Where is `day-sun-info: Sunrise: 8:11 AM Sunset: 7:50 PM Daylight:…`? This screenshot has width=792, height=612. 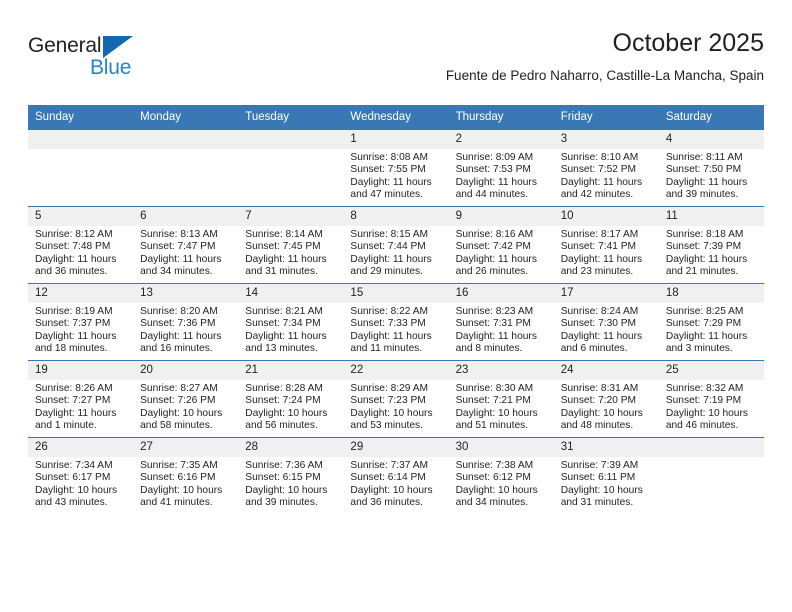
day-sun-info: Sunrise: 8:11 AM Sunset: 7:50 PM Daylight:… is located at coordinates (711, 175).